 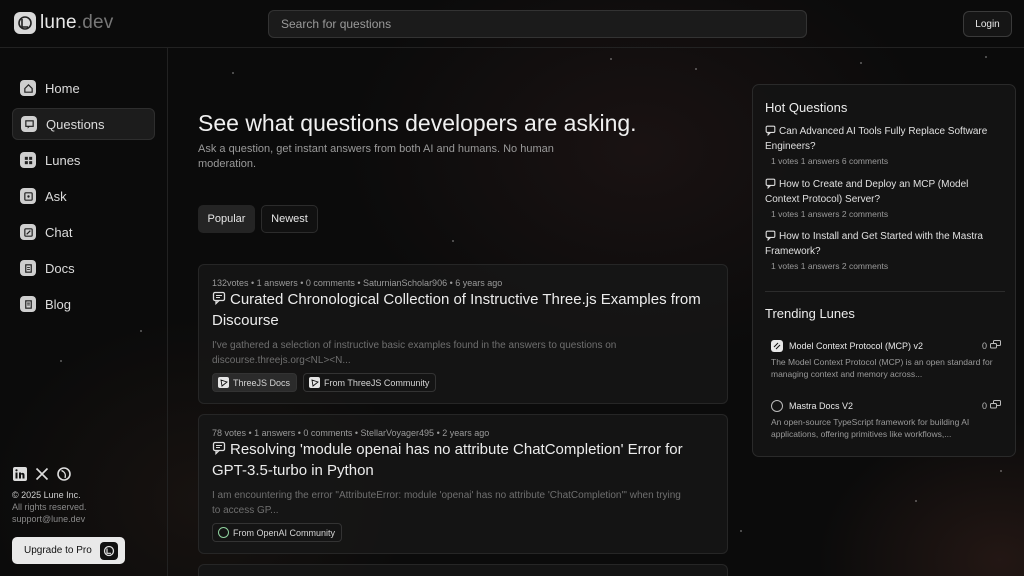 I want to click on sidebar-item-label: Lunes, so click(x=63, y=160).